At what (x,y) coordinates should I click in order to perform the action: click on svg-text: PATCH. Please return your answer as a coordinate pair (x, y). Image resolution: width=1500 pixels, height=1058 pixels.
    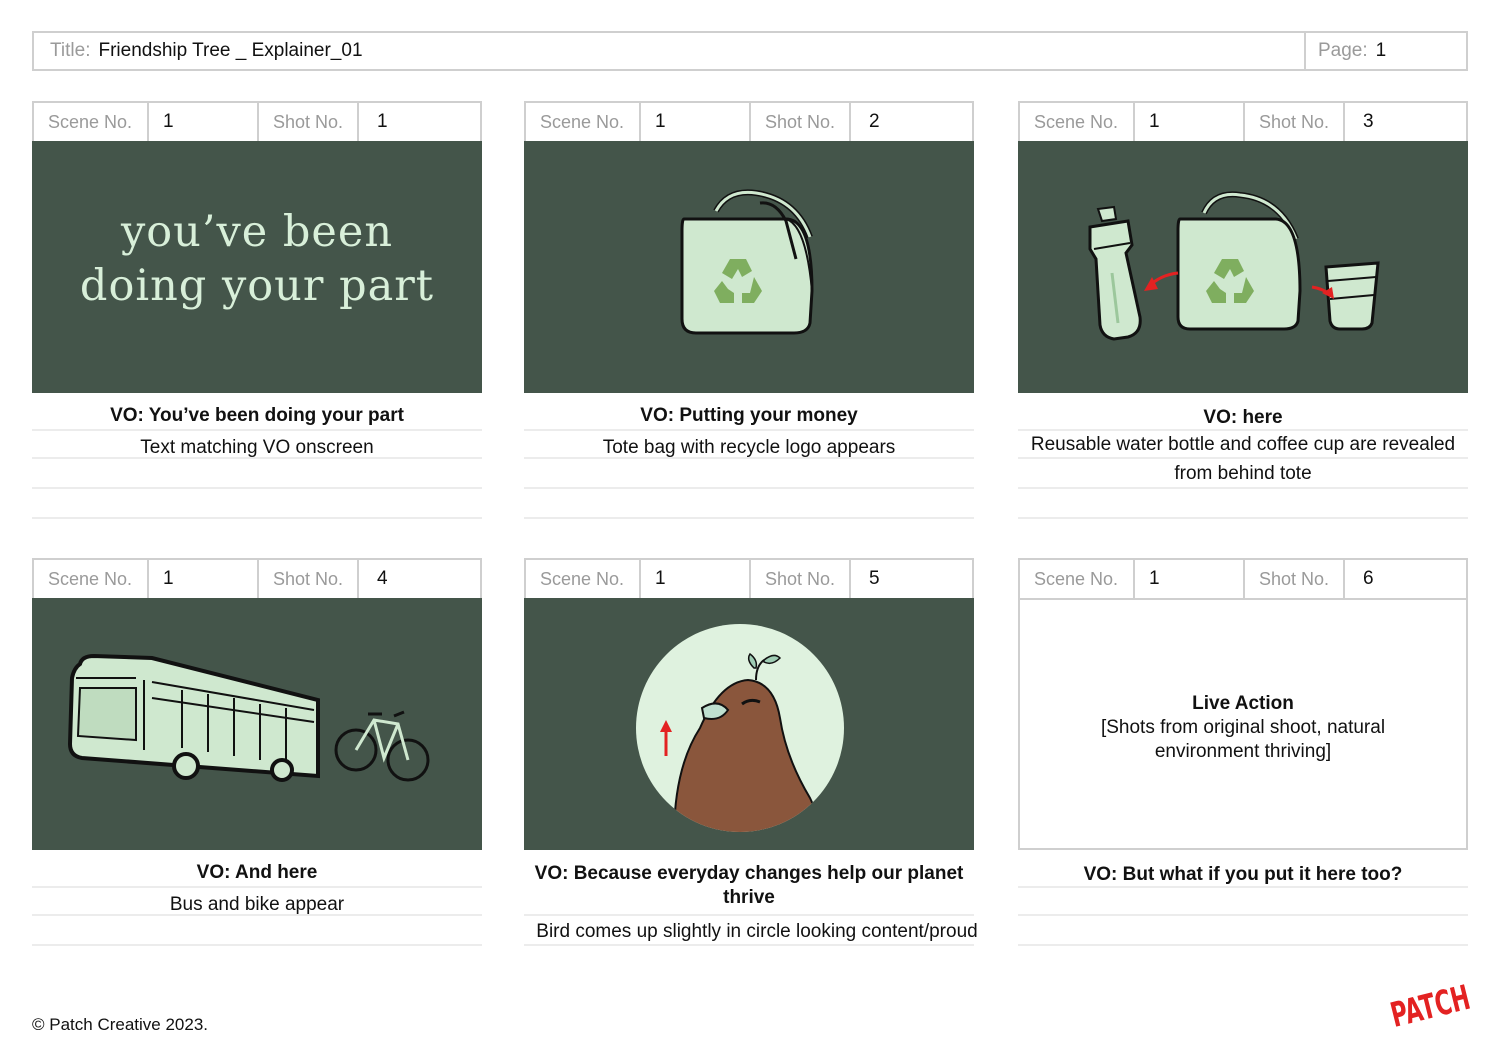
    Looking at the image, I should click on (1429, 1006).